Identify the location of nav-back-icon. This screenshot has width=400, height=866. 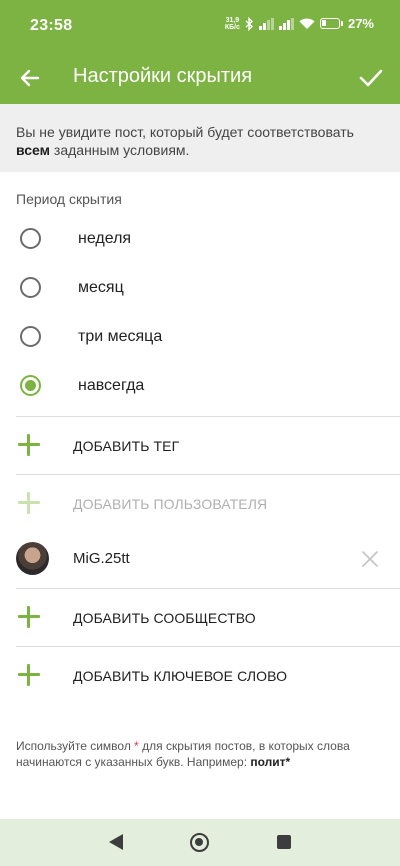
(116, 842).